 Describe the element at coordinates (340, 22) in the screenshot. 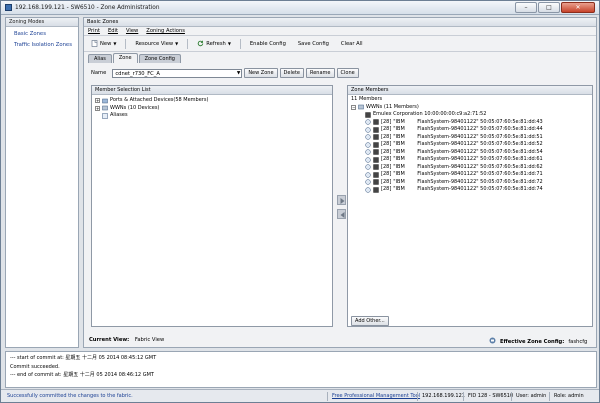

I see `panel-title: Basic Zones` at that location.